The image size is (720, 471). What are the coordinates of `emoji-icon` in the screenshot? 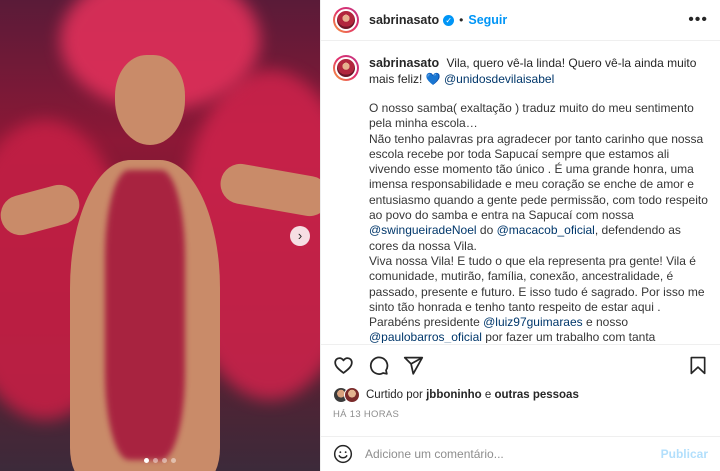 It's located at (343, 454).